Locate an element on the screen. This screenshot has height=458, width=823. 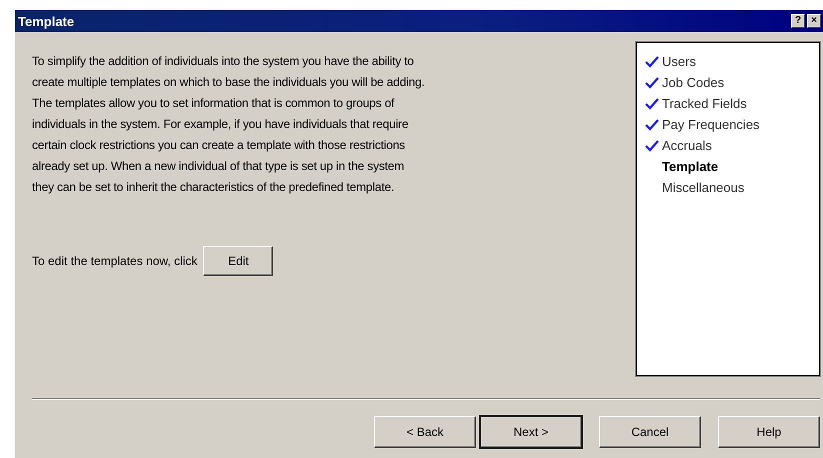
edit-prompt: To edit the templates now, click is located at coordinates (115, 261).